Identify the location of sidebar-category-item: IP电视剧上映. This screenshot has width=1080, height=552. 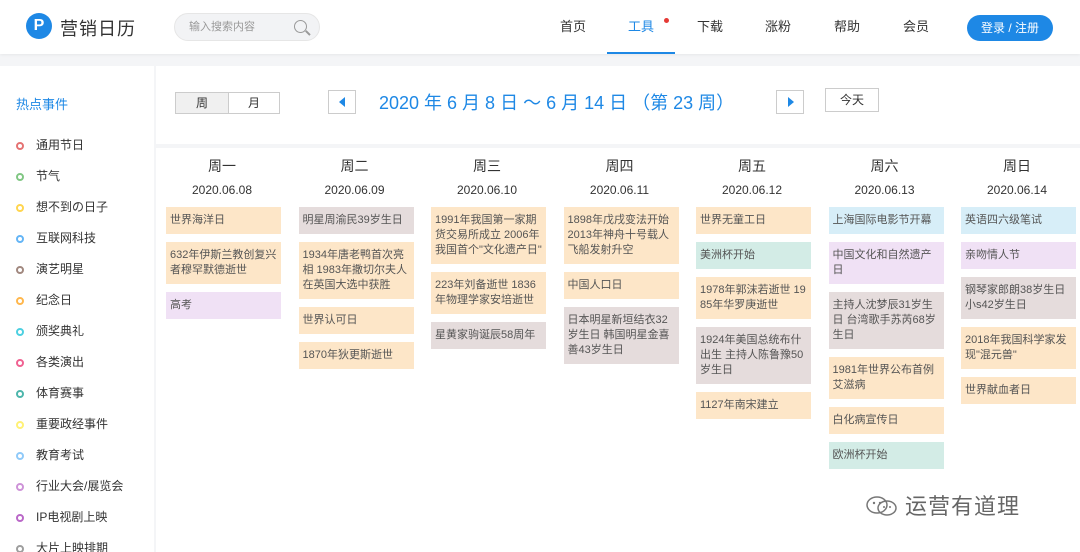
(61, 517).